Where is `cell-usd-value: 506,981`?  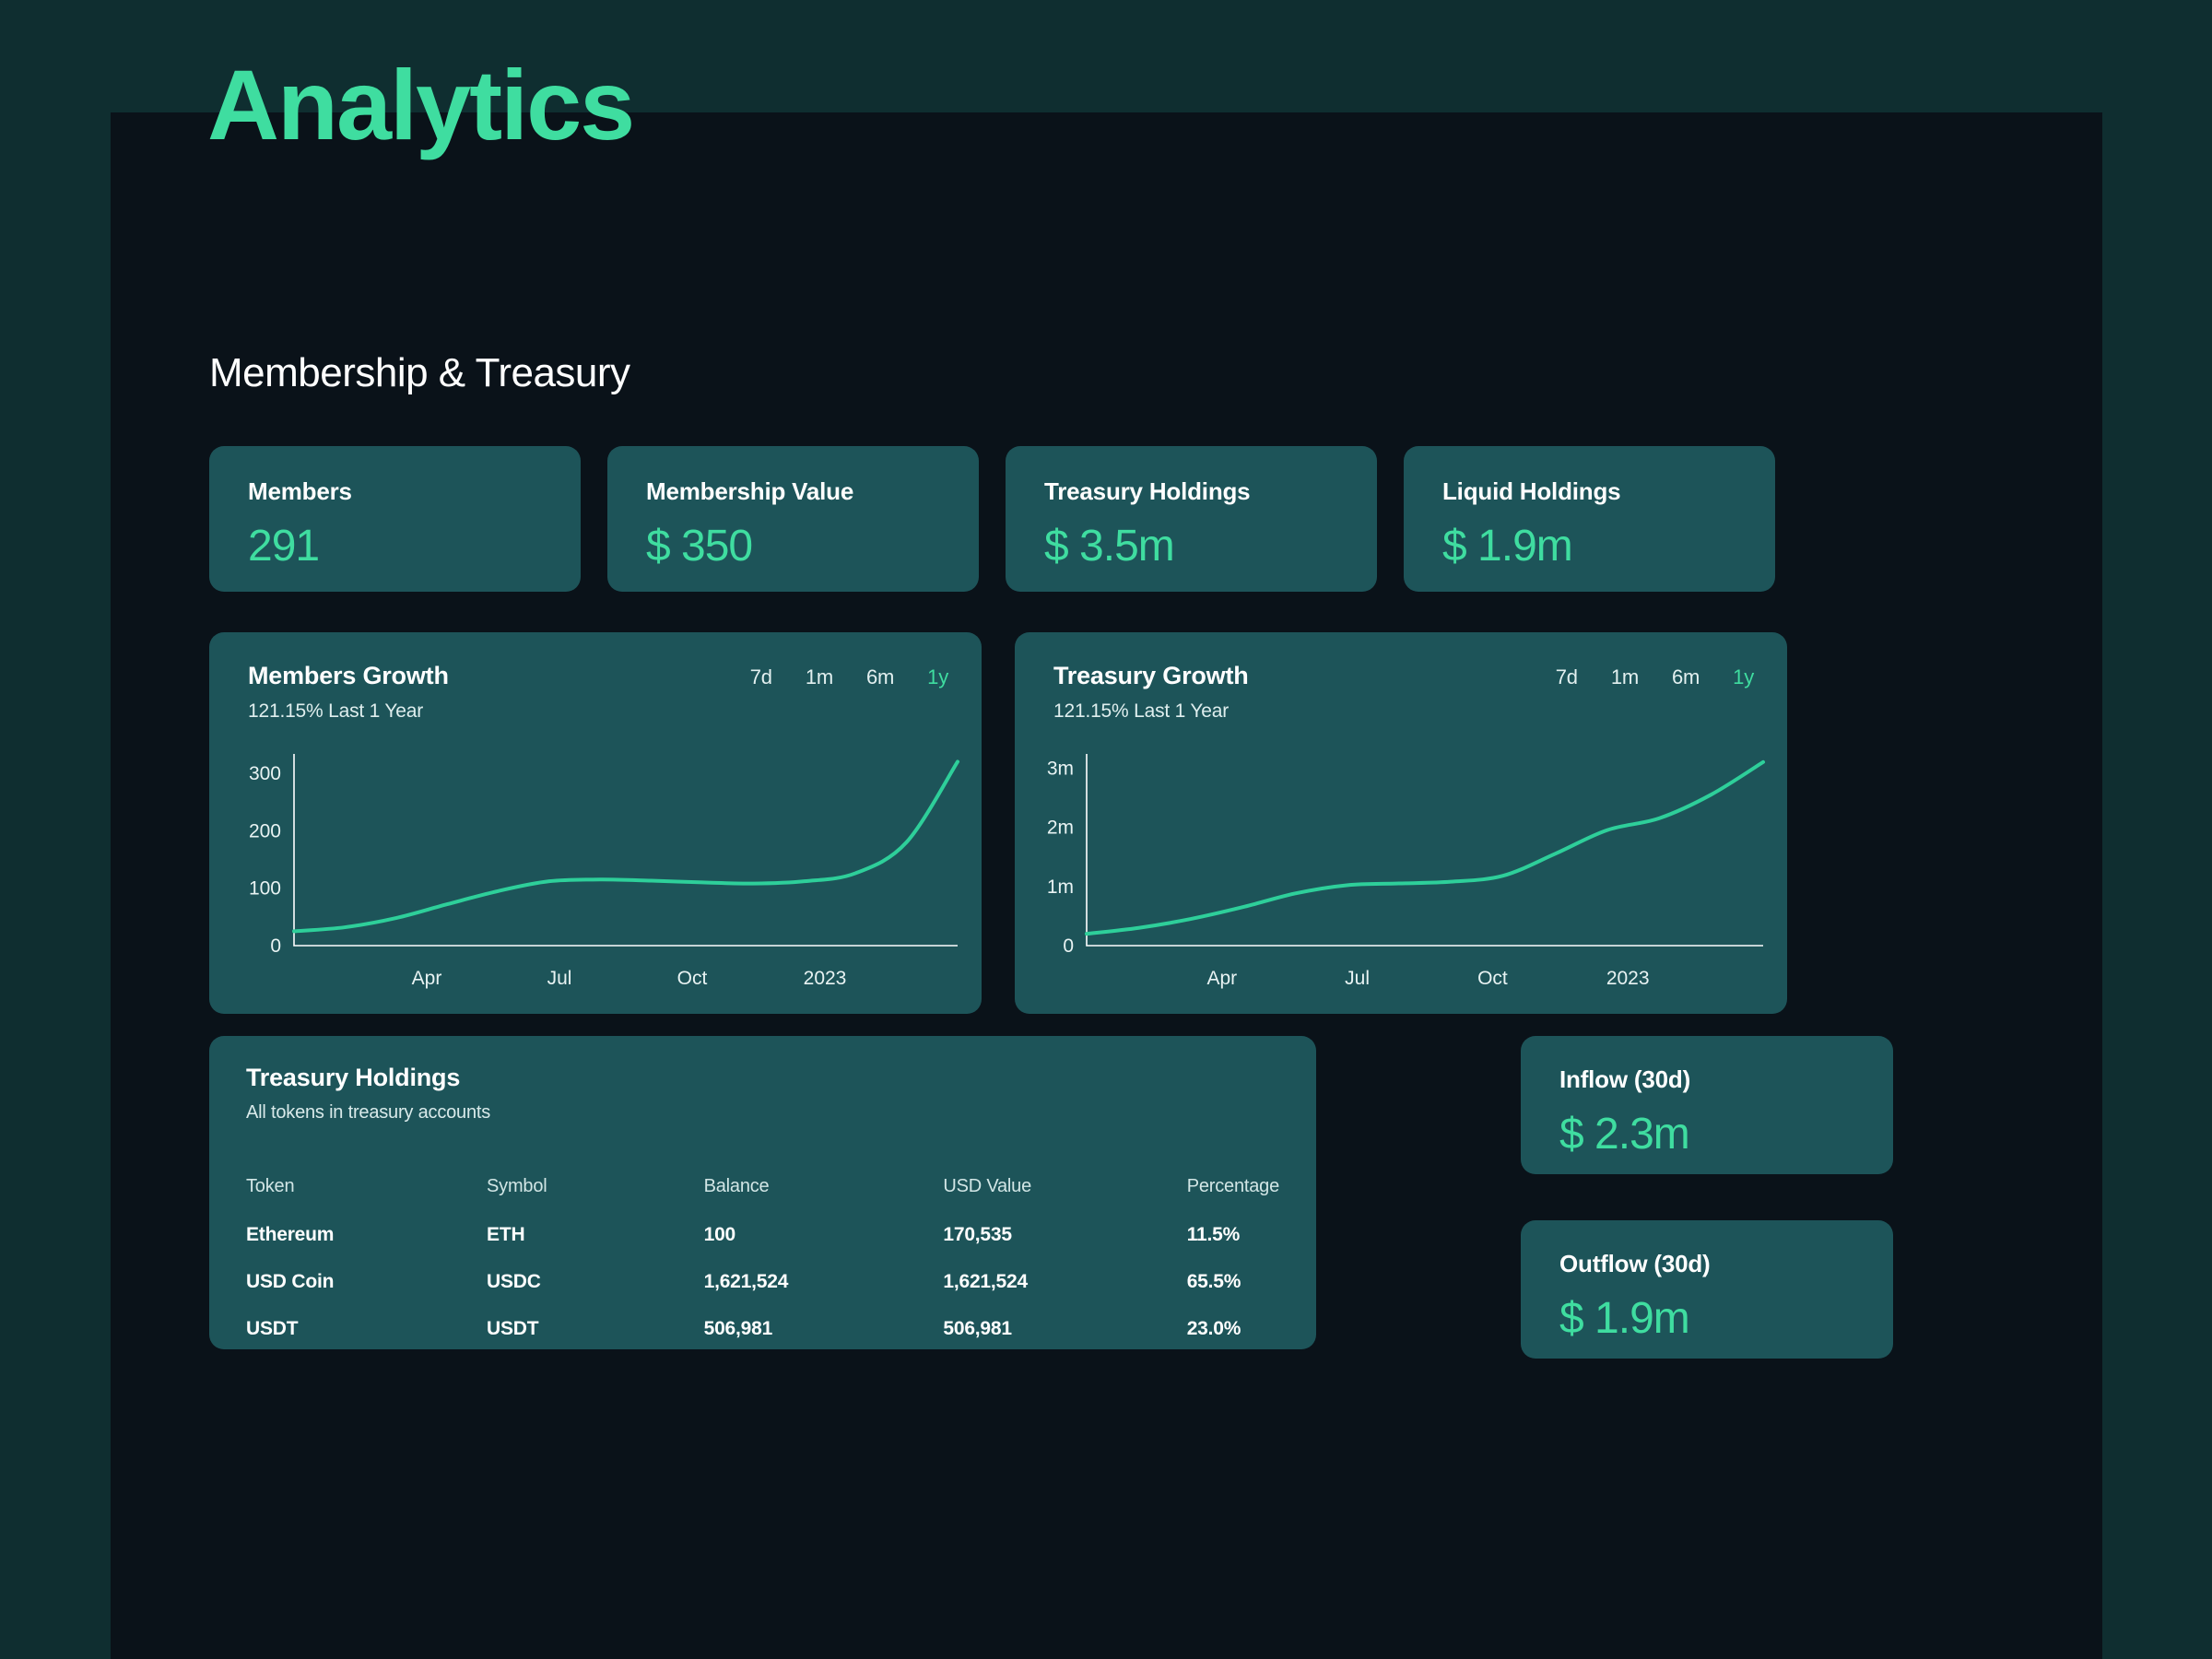
cell-usd-value: 506,981 is located at coordinates (977, 1328).